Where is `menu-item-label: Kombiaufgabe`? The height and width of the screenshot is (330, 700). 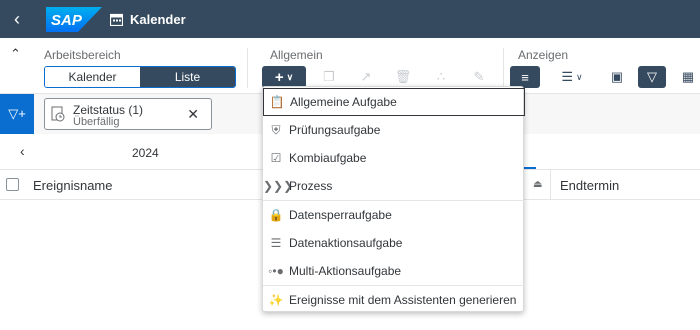
menu-item-label: Kombiaufgabe is located at coordinates (328, 158).